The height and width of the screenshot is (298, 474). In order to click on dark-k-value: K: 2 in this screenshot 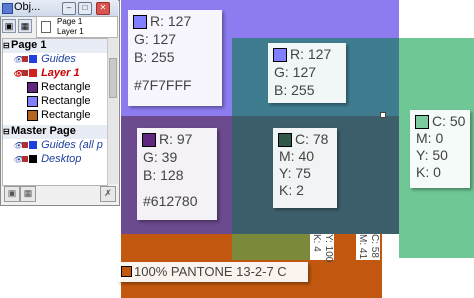, I will do `click(291, 190)`.